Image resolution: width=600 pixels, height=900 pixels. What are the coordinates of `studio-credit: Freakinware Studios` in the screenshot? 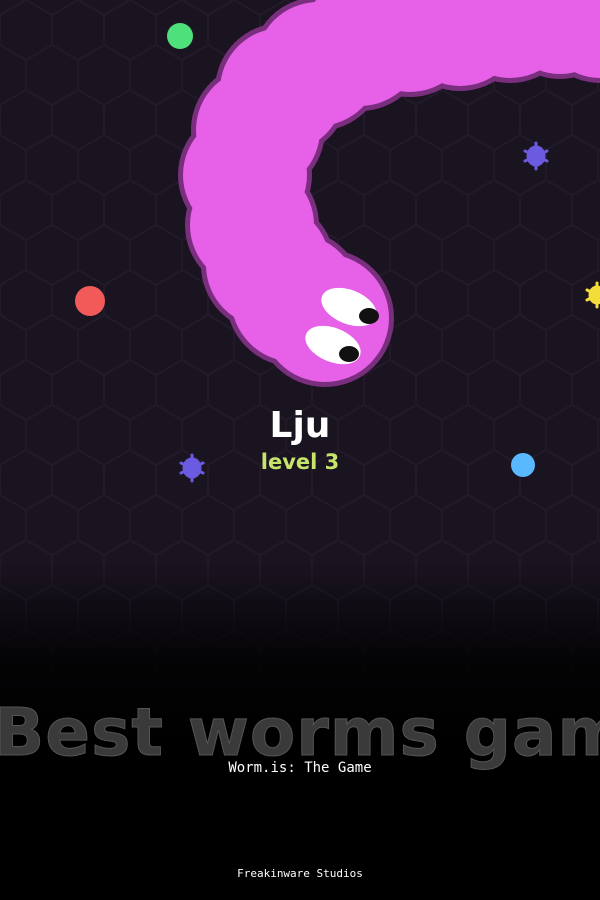 It's located at (300, 873).